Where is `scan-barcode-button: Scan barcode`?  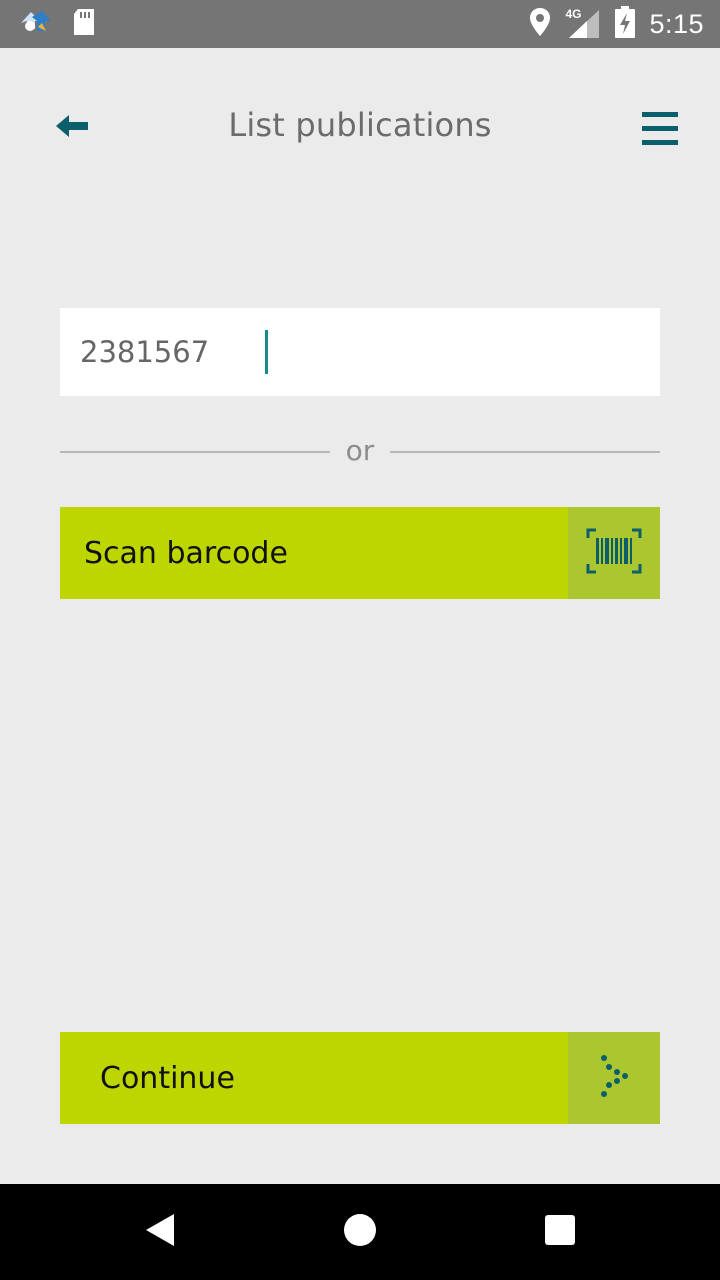
scan-barcode-button: Scan barcode is located at coordinates (360, 553).